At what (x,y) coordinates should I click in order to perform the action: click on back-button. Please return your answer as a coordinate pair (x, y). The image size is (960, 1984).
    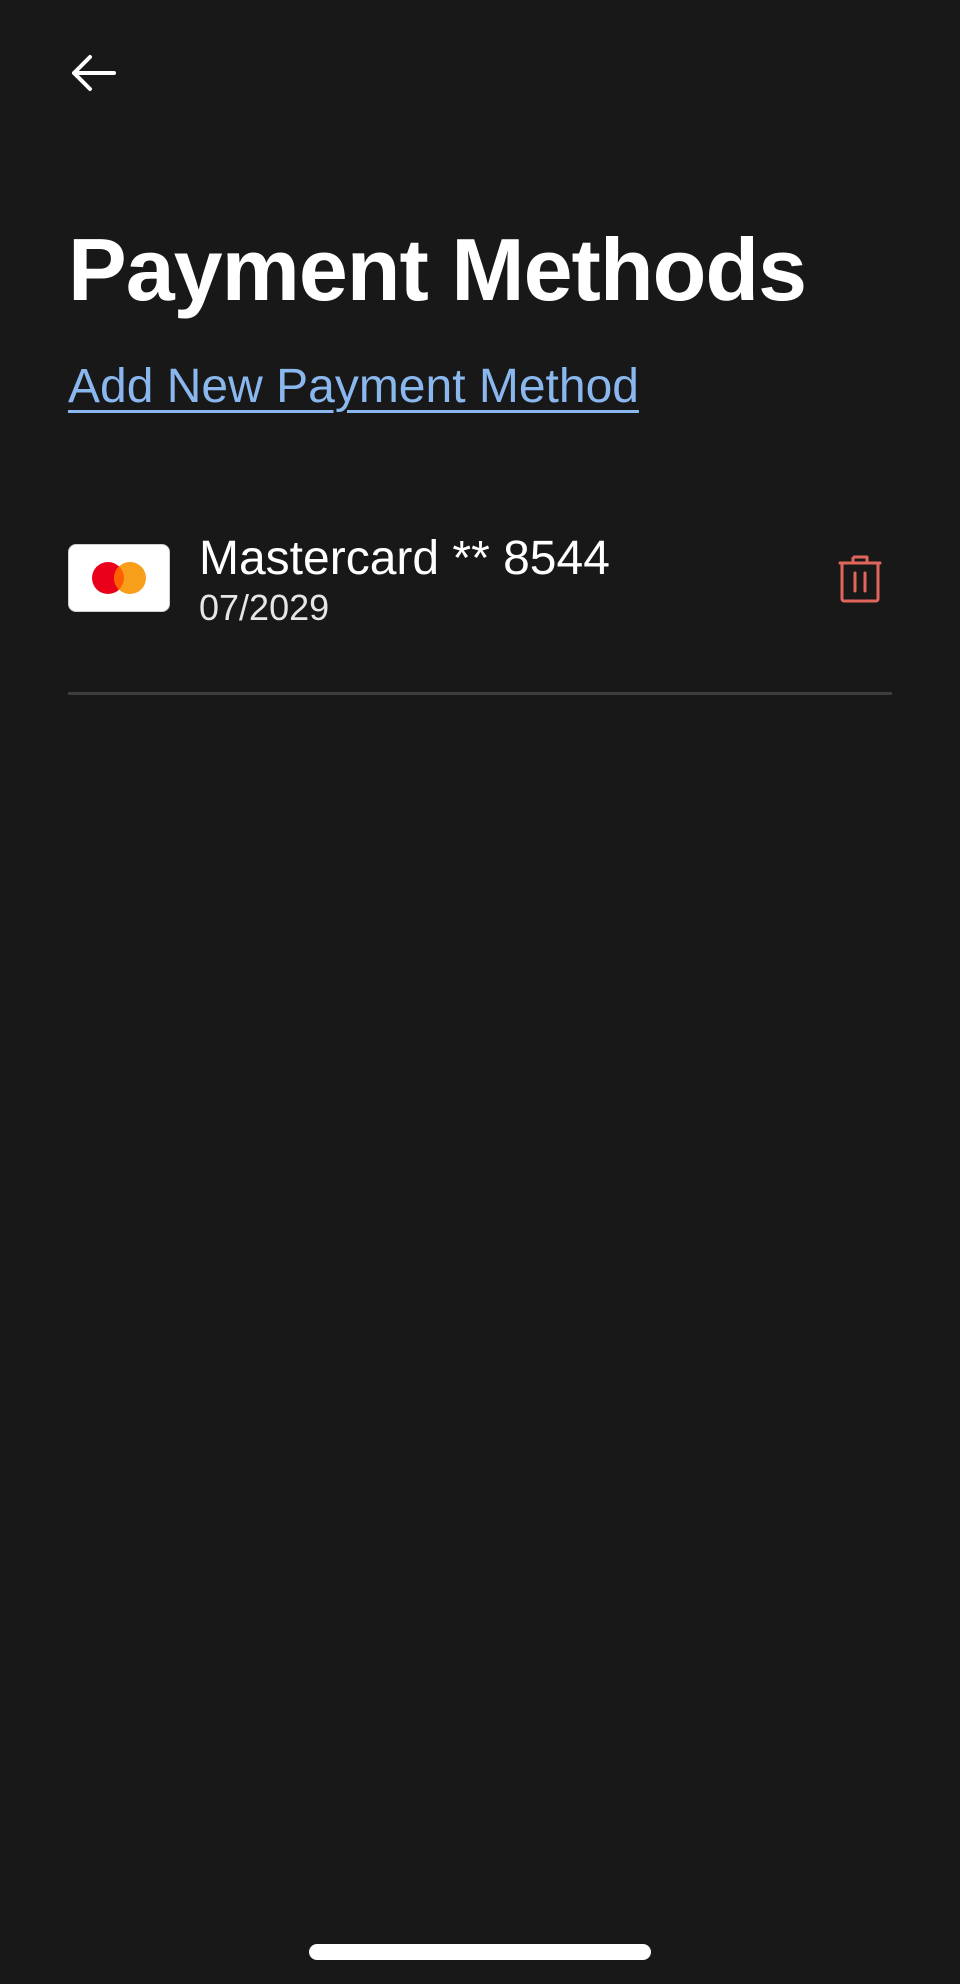
    Looking at the image, I should click on (93, 73).